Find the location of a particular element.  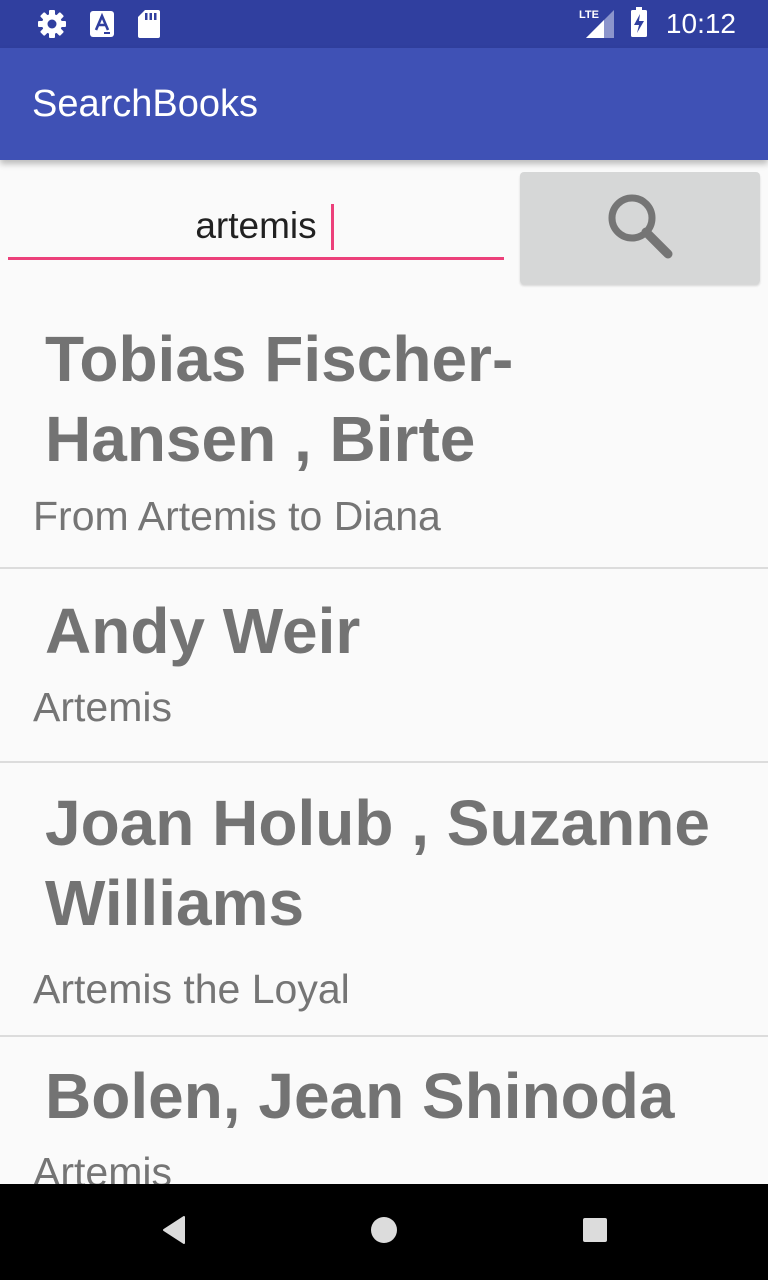

navigation-bar is located at coordinates (384, 1232).